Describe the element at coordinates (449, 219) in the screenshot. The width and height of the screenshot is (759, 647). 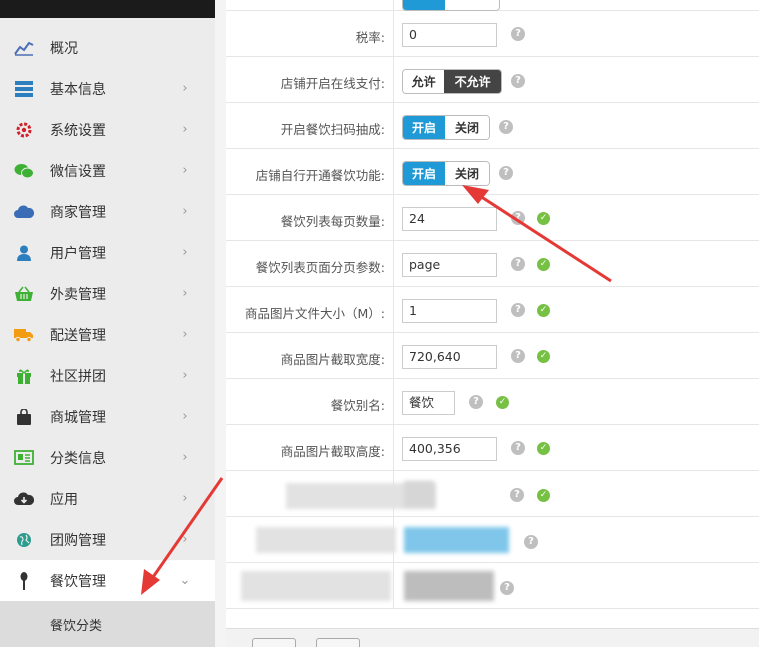
I see `page-size-input: 24` at that location.